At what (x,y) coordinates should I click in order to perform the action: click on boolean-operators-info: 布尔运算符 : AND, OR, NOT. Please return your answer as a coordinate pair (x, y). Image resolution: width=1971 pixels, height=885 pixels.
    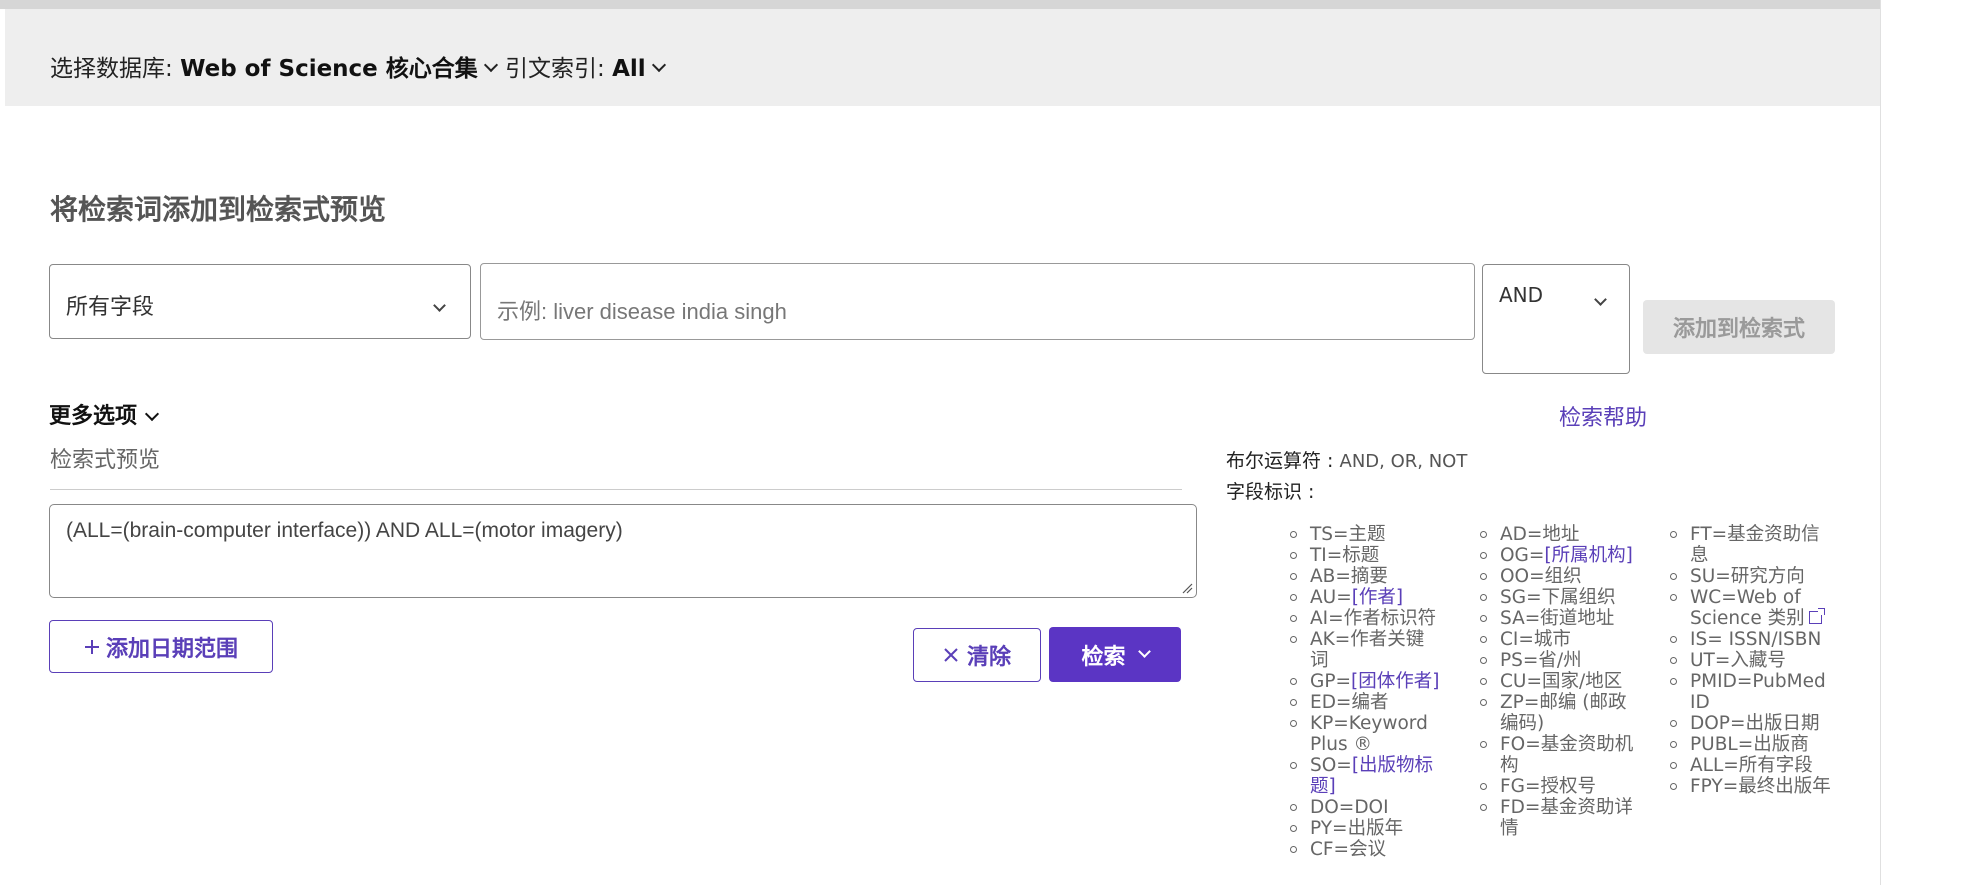
    Looking at the image, I should click on (1346, 459).